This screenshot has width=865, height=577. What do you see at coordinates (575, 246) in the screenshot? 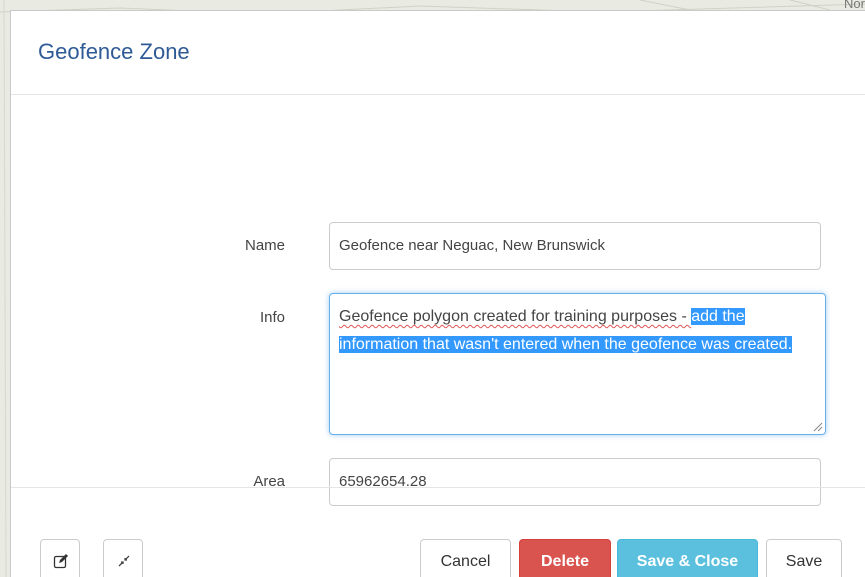
I see `name-field: Geofence near Neguac, New Brunswick` at bounding box center [575, 246].